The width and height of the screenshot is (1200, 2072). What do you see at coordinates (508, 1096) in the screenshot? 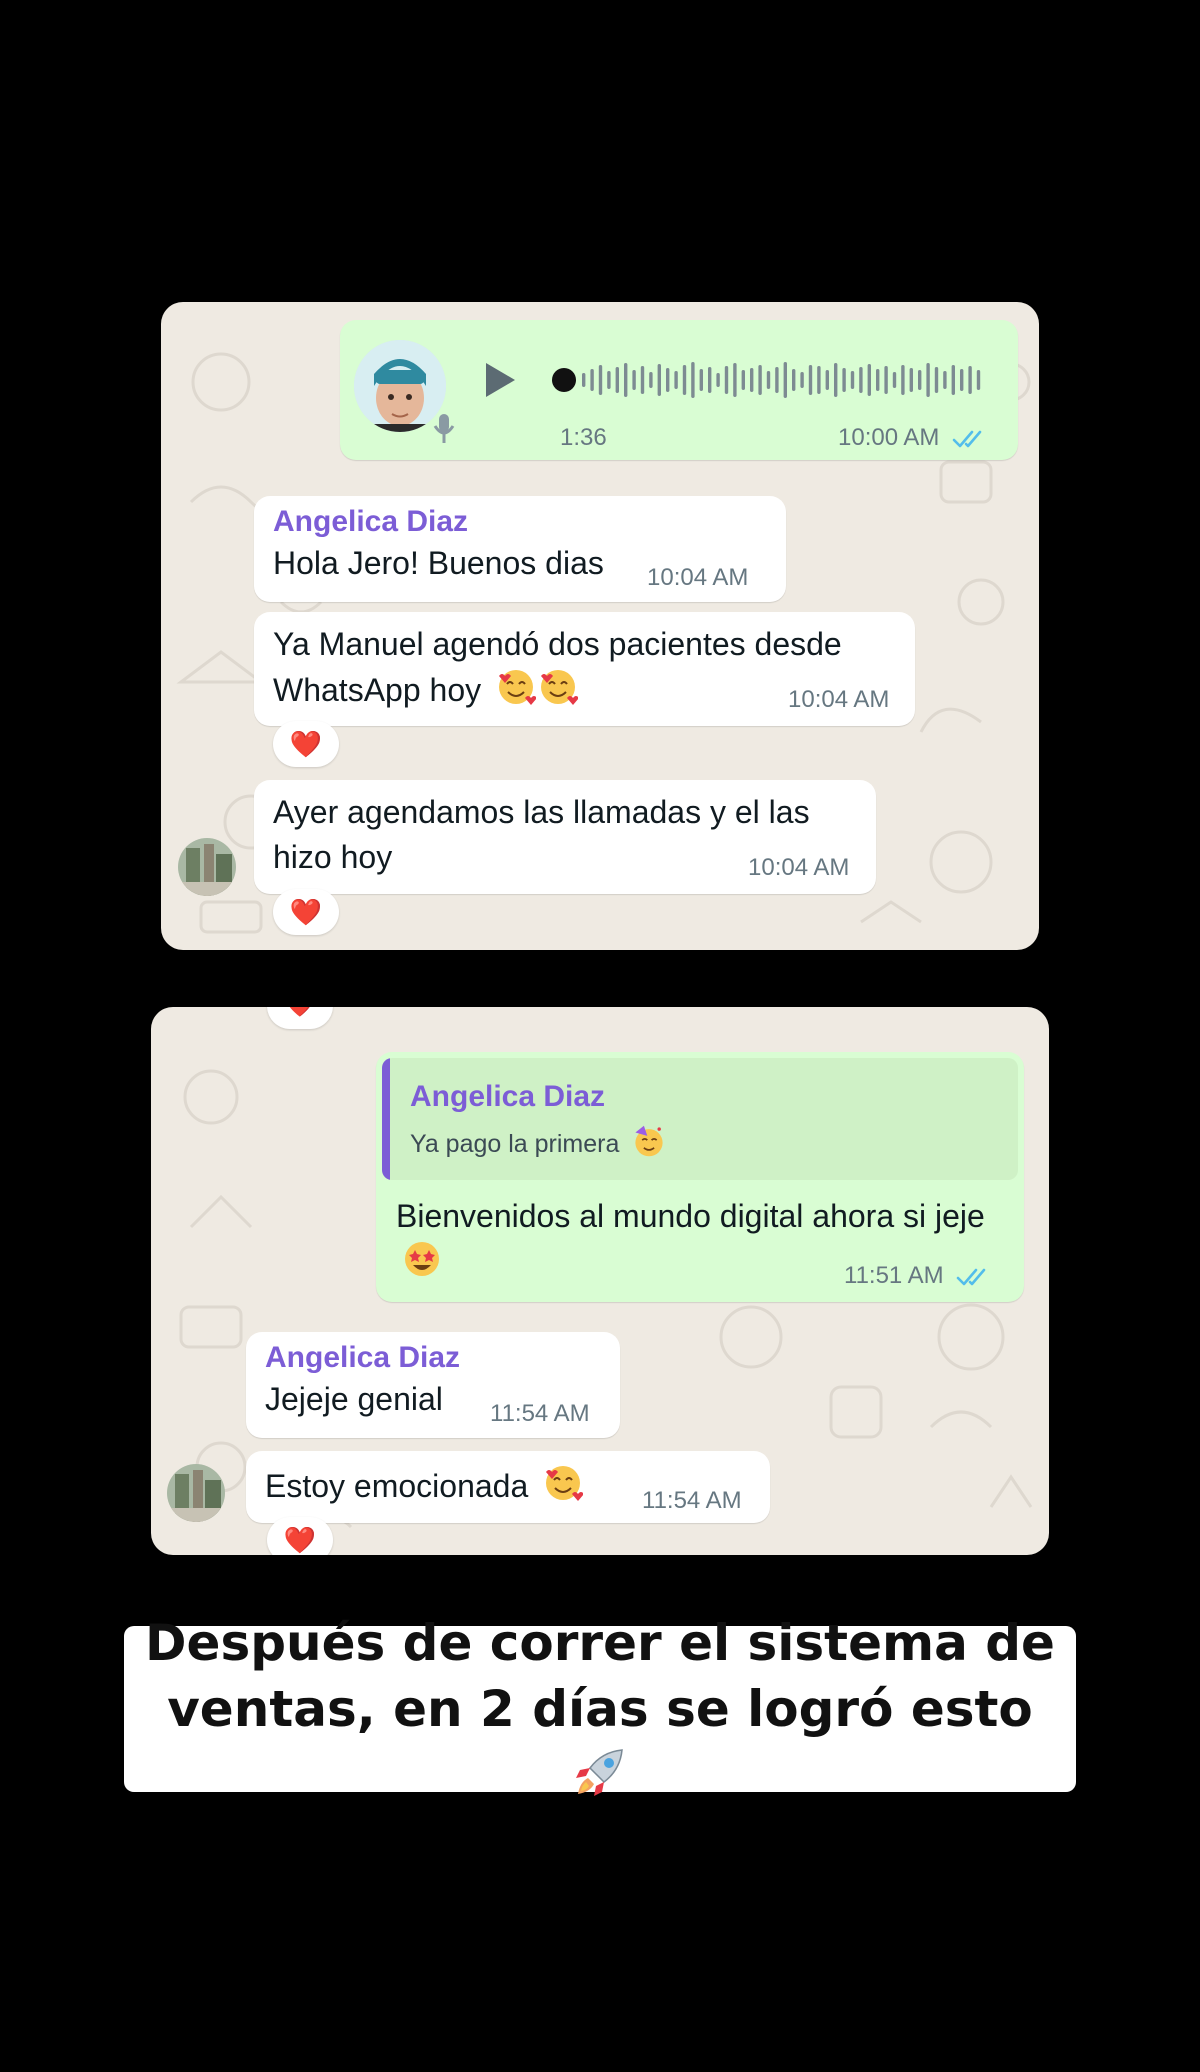
I see `quoted-sender-name: Angelica Diaz` at bounding box center [508, 1096].